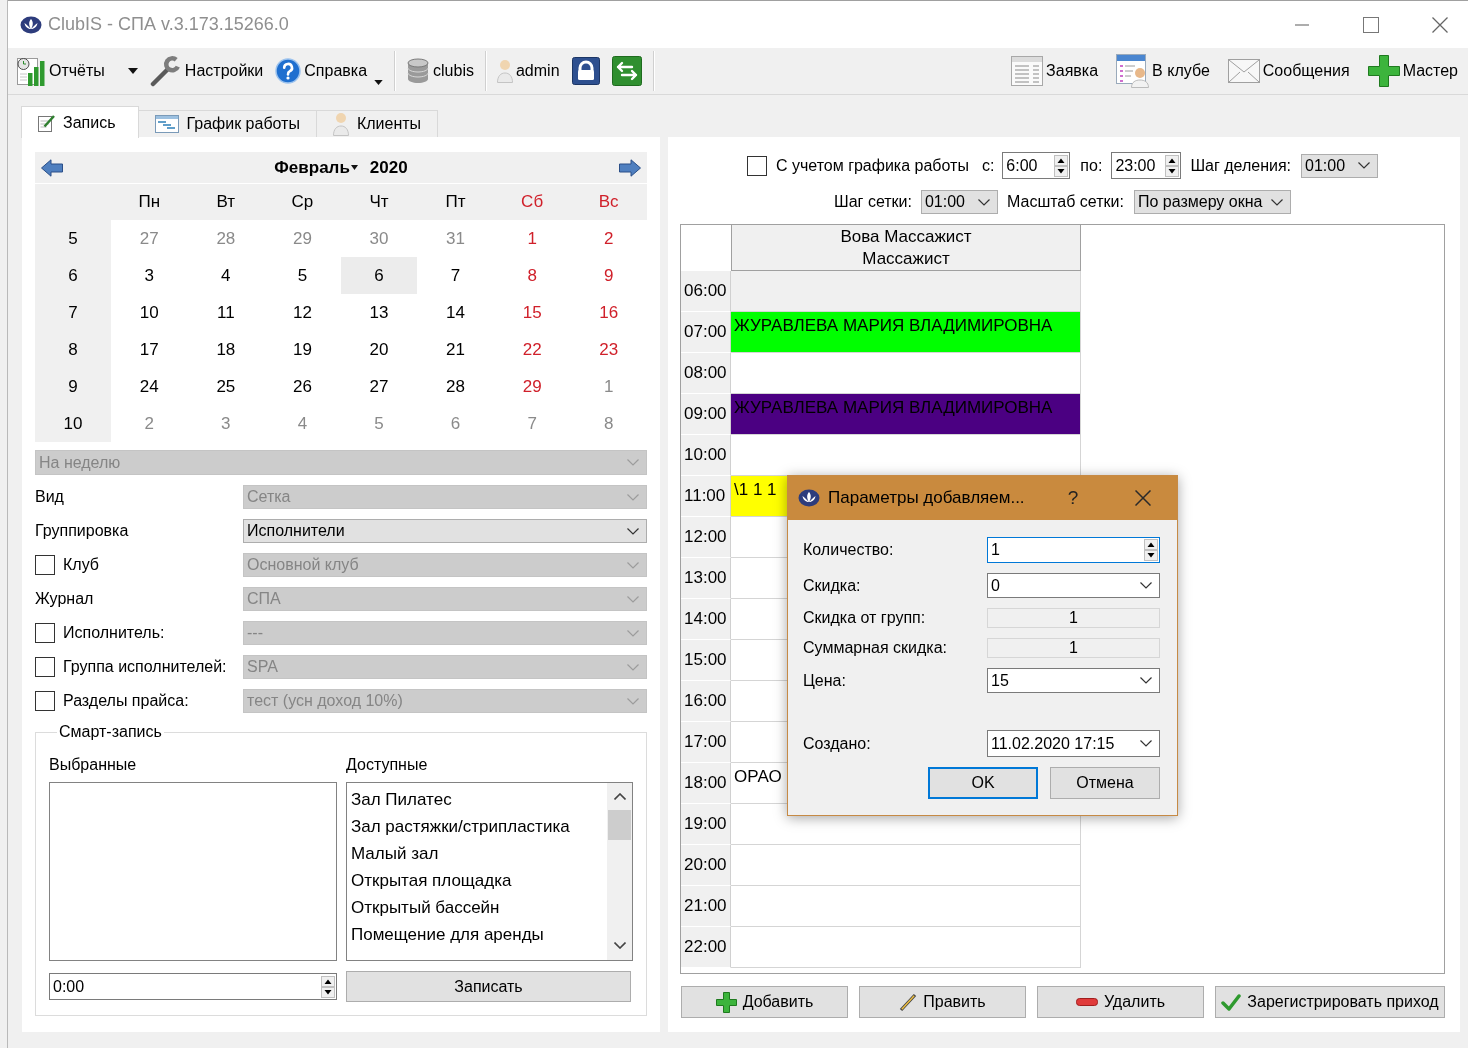  Describe the element at coordinates (608, 349) in the screenshot. I see `calendar-day: 23` at that location.